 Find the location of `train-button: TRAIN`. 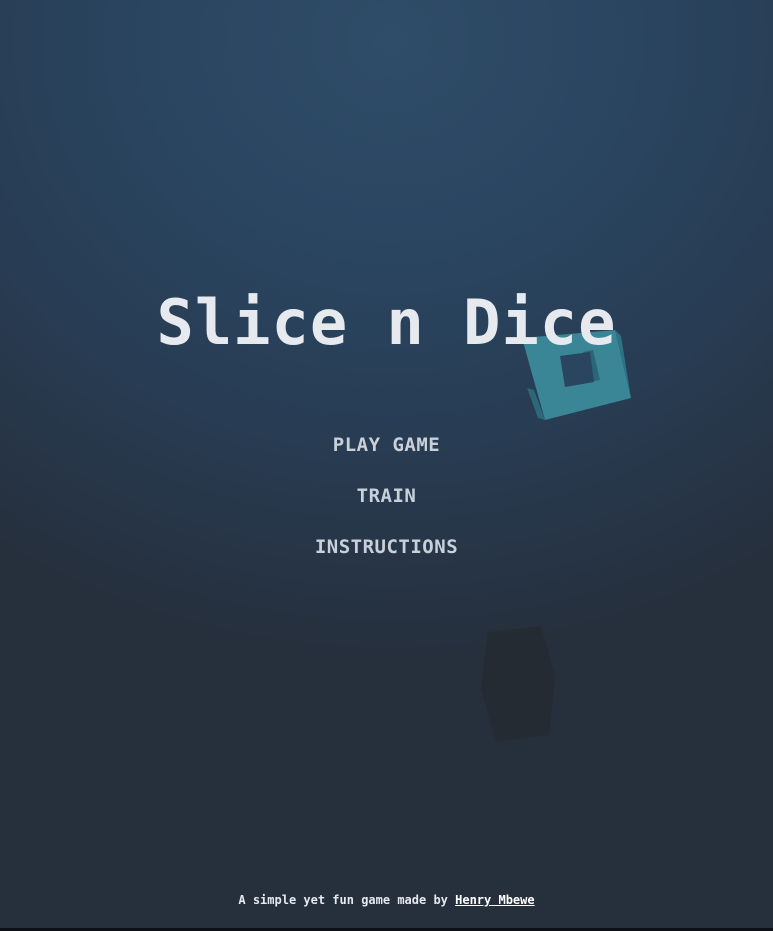

train-button: TRAIN is located at coordinates (386, 506).